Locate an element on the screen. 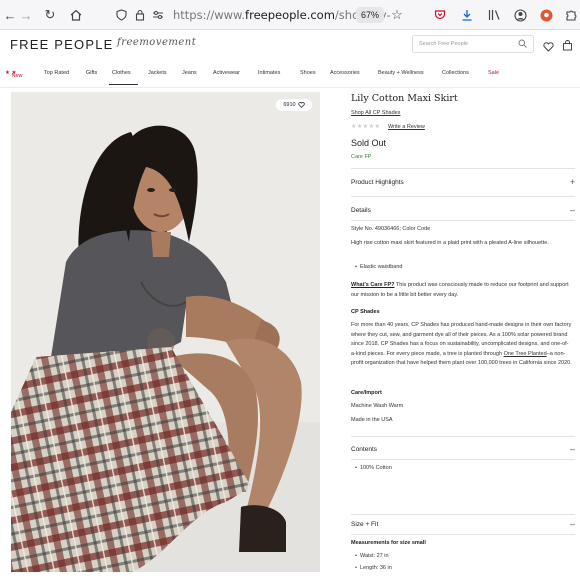 The image size is (580, 580). extensions-puzzle-icon is located at coordinates (571, 15).